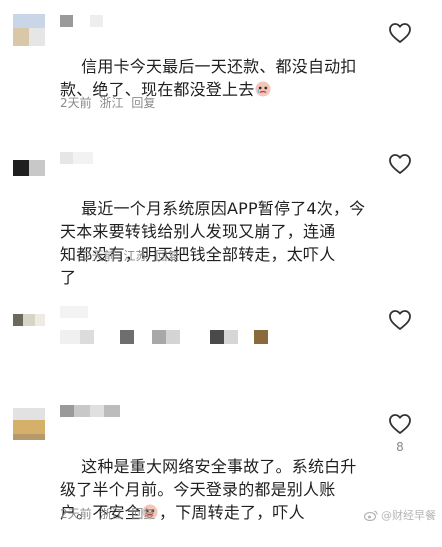 Image resolution: width=442 pixels, height=547 pixels. Describe the element at coordinates (400, 447) in the screenshot. I see `like-count: 8` at that location.